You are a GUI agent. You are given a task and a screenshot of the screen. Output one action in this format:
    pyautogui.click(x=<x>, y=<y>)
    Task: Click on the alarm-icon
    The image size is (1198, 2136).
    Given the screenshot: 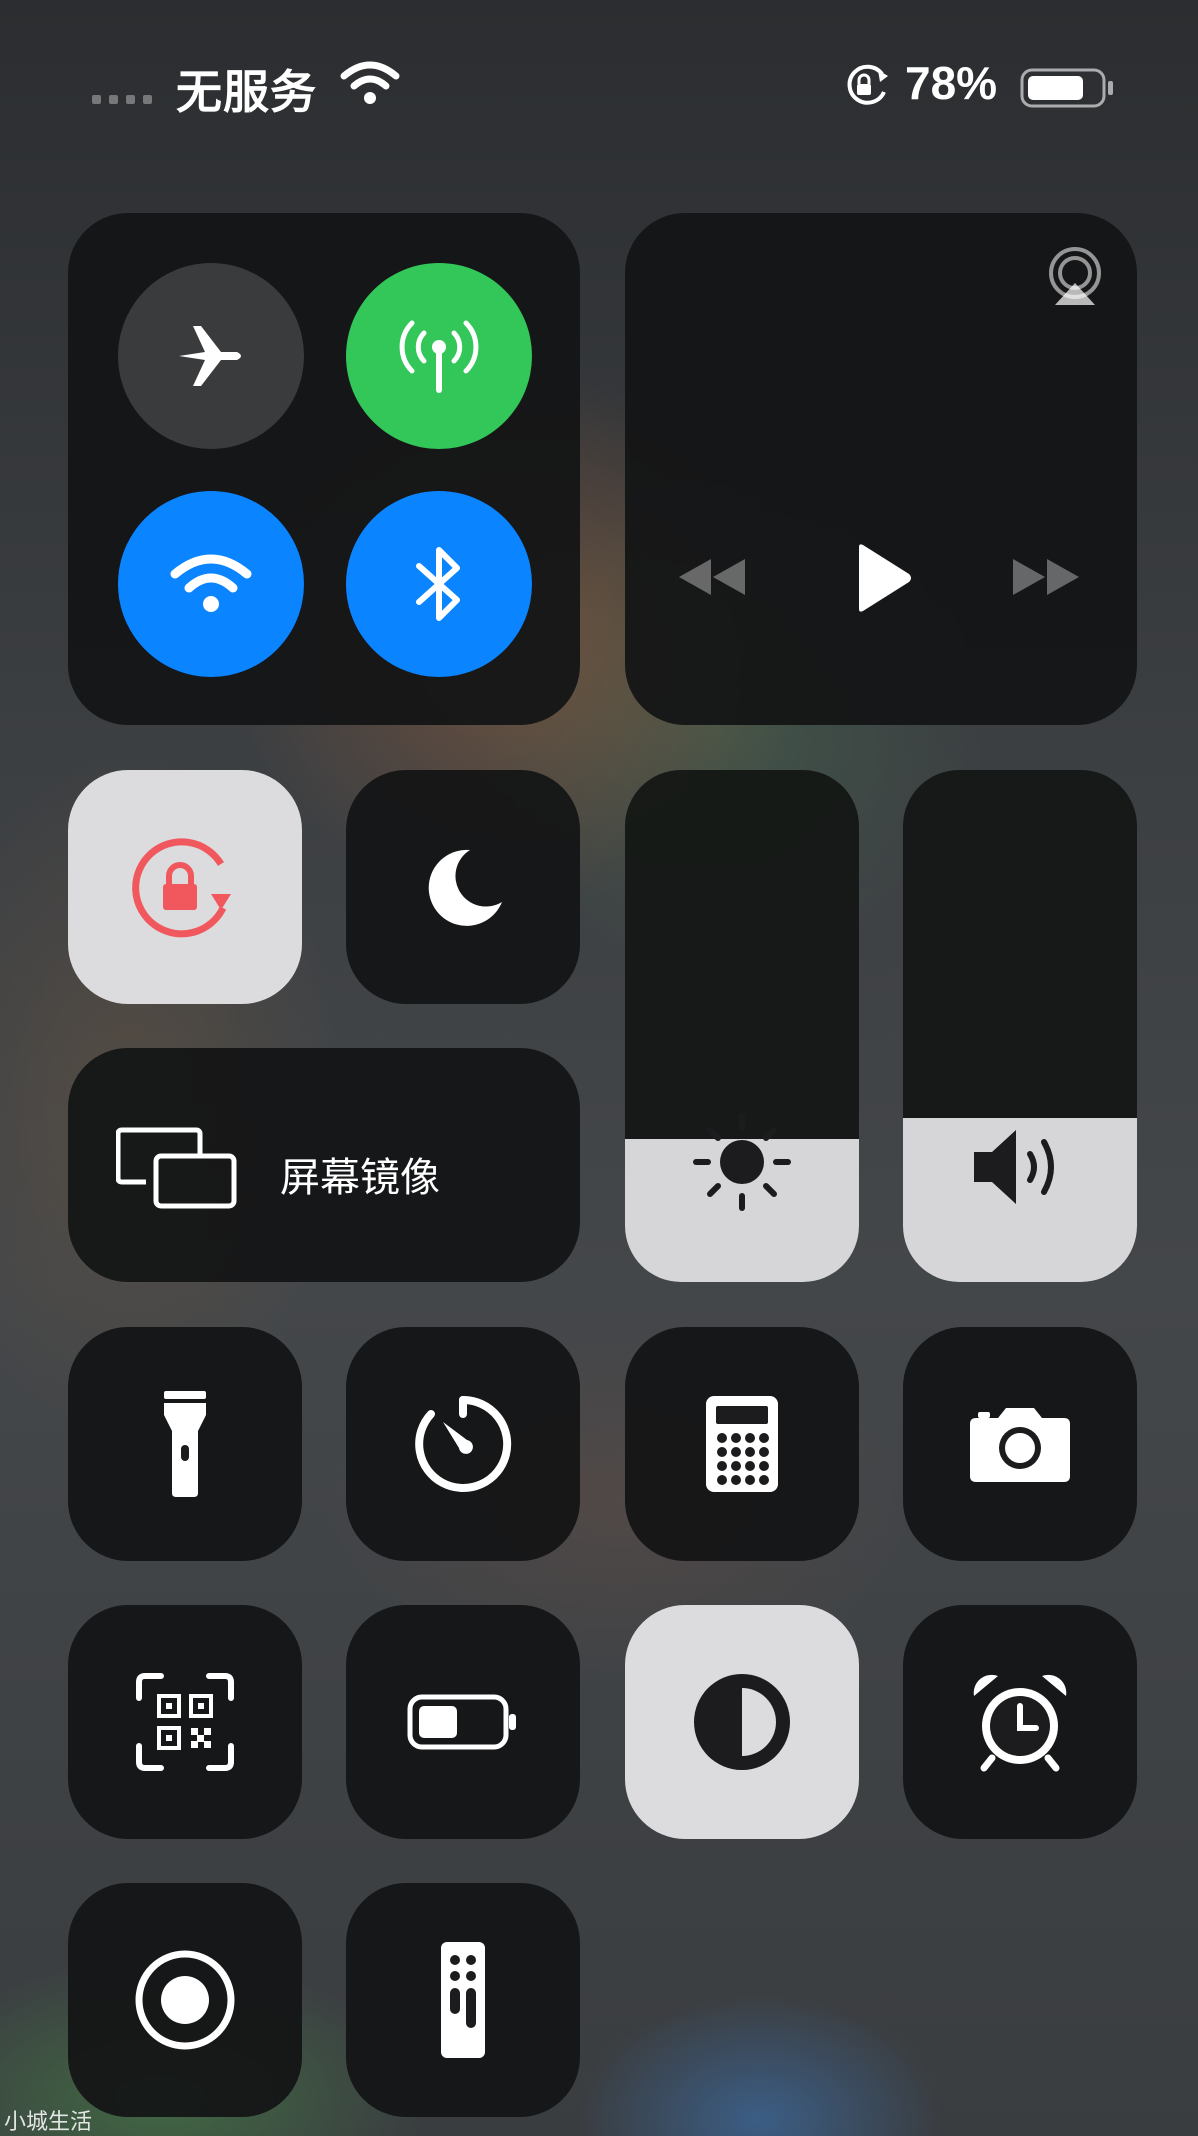 What is the action you would take?
    pyautogui.click(x=1020, y=1723)
    